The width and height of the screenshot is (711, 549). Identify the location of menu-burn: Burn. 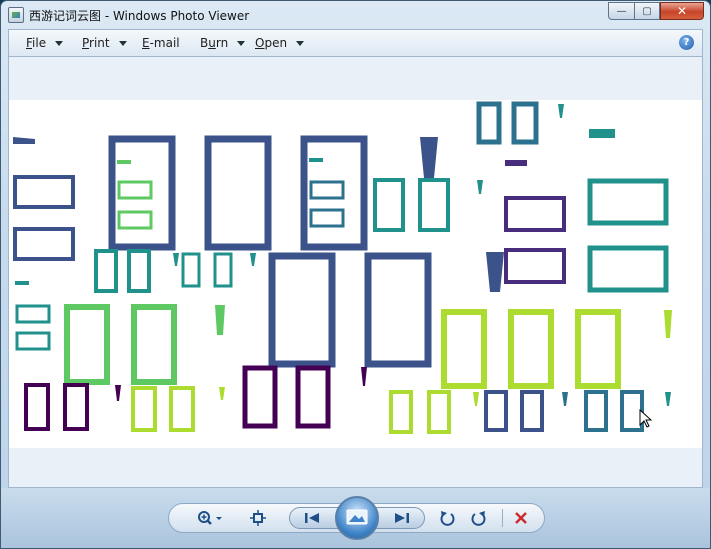
(223, 43).